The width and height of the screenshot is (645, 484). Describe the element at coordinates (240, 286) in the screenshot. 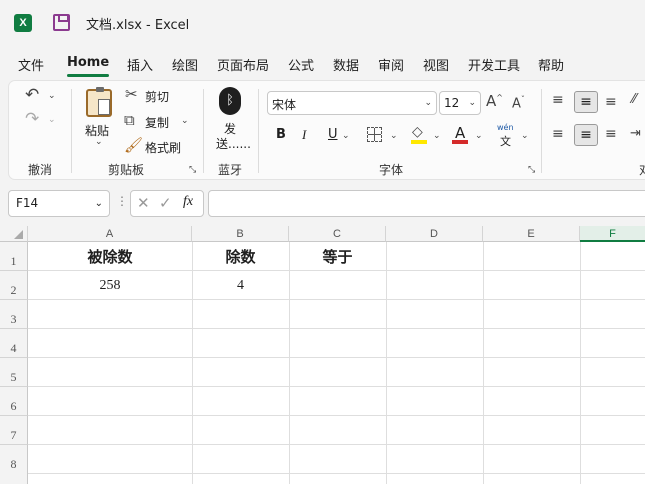

I see `cell-b2: 4` at that location.